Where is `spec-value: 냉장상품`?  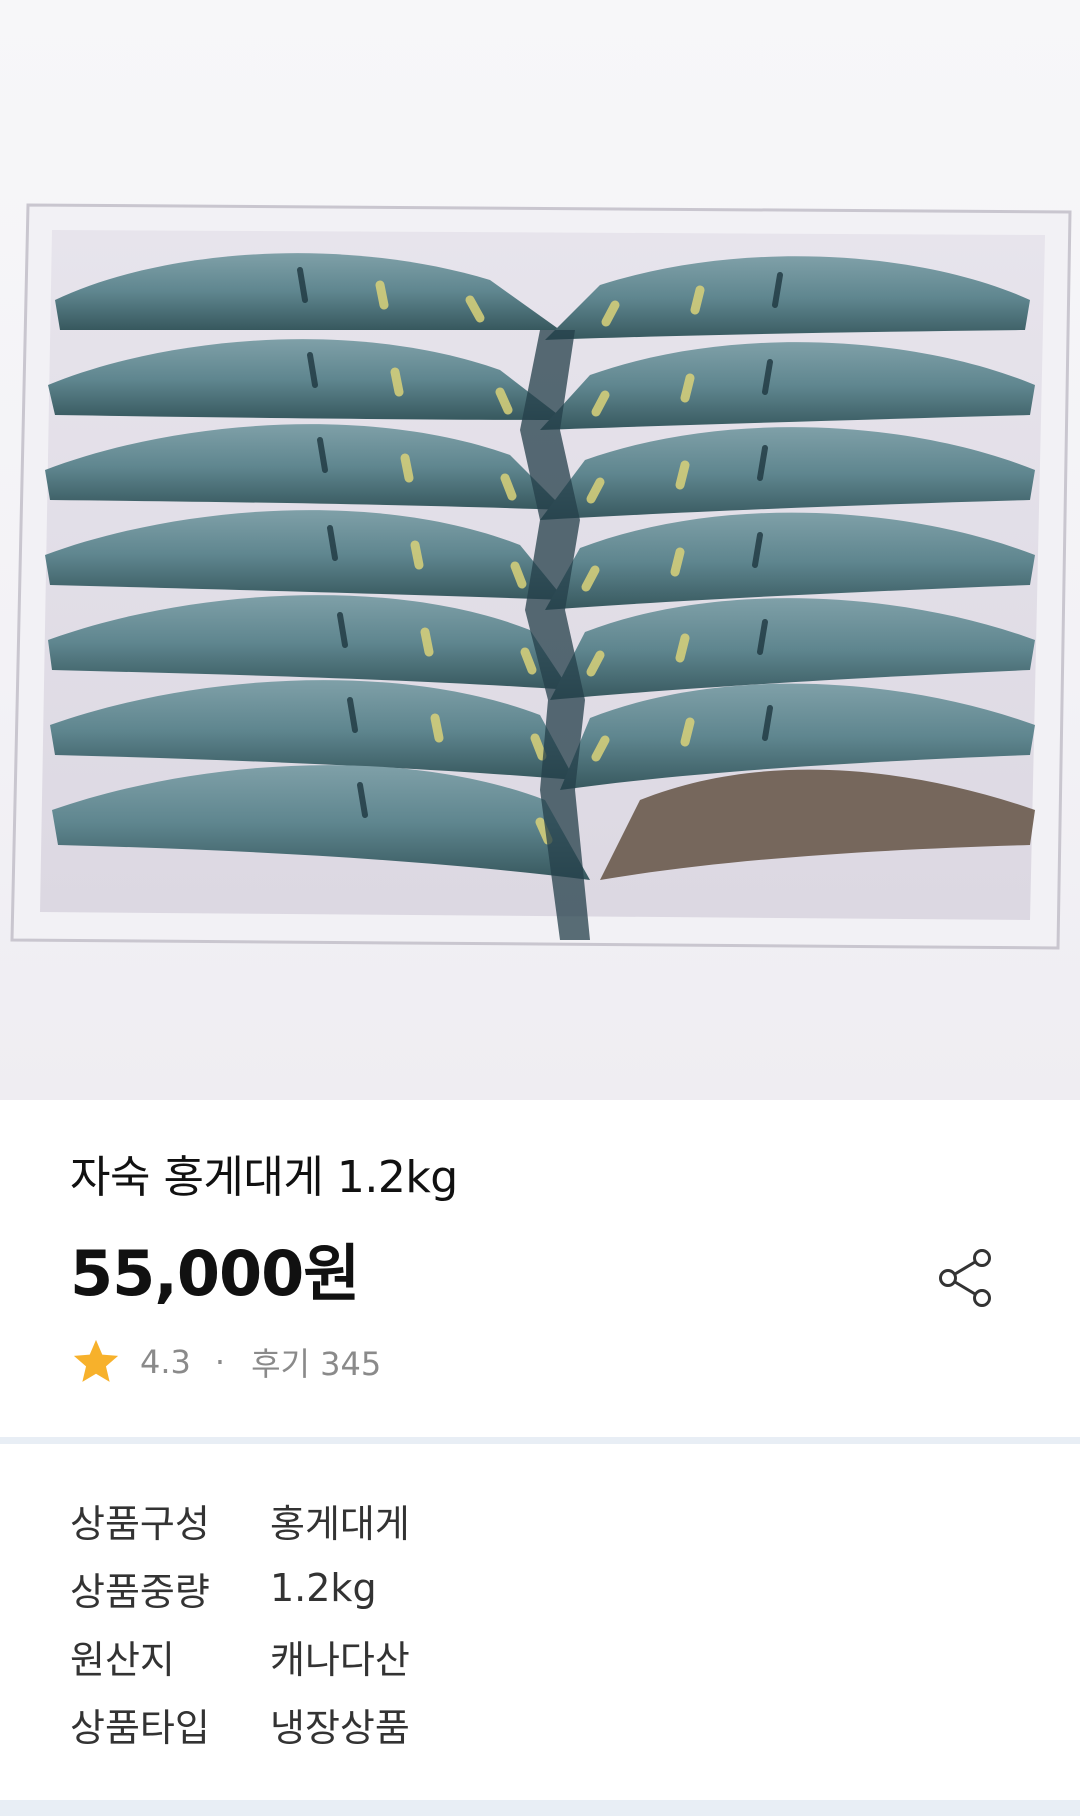 spec-value: 냉장상품 is located at coordinates (340, 1727).